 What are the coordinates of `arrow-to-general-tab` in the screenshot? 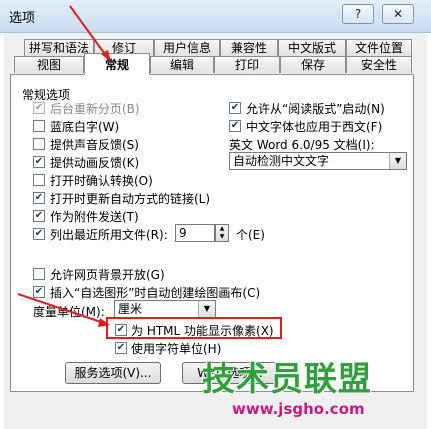 It's located at (90, 33).